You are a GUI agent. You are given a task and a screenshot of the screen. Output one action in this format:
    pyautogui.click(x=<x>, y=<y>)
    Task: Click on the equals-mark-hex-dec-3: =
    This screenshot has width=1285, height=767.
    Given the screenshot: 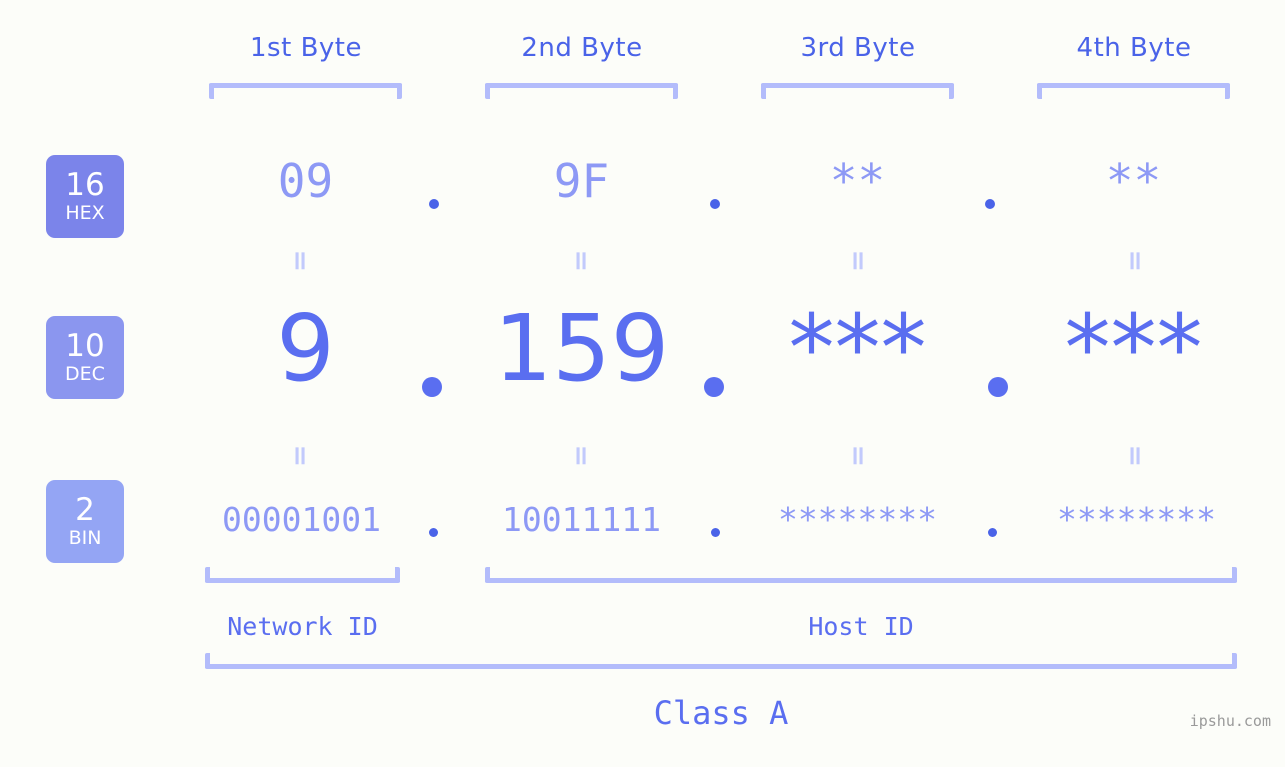 What is the action you would take?
    pyautogui.click(x=858, y=261)
    